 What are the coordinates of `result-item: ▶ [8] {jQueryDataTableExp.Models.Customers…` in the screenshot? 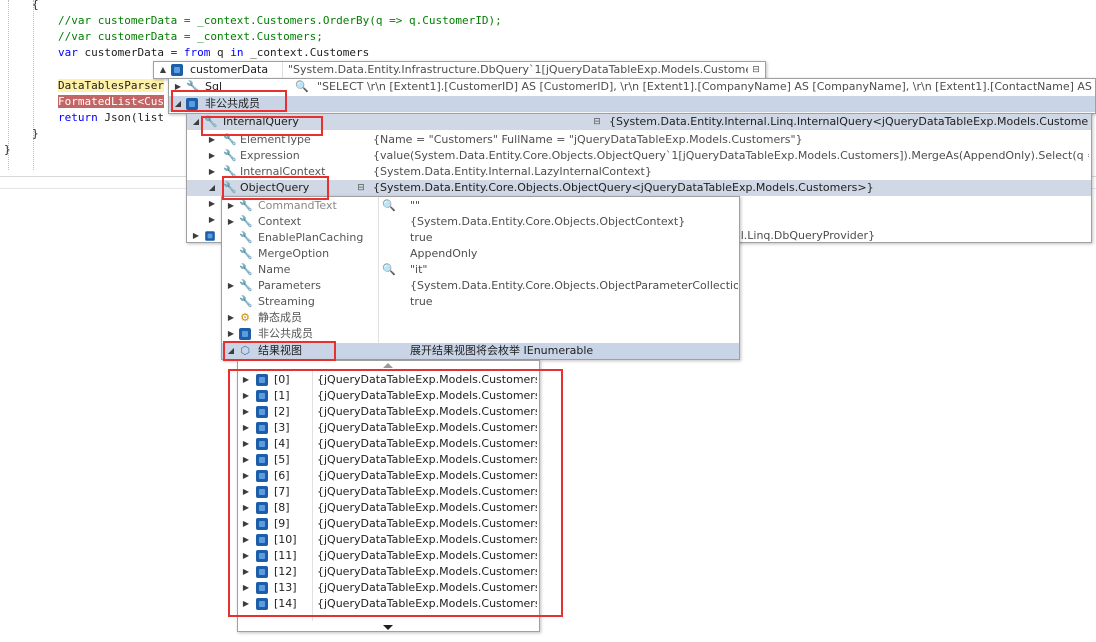 It's located at (388, 508).